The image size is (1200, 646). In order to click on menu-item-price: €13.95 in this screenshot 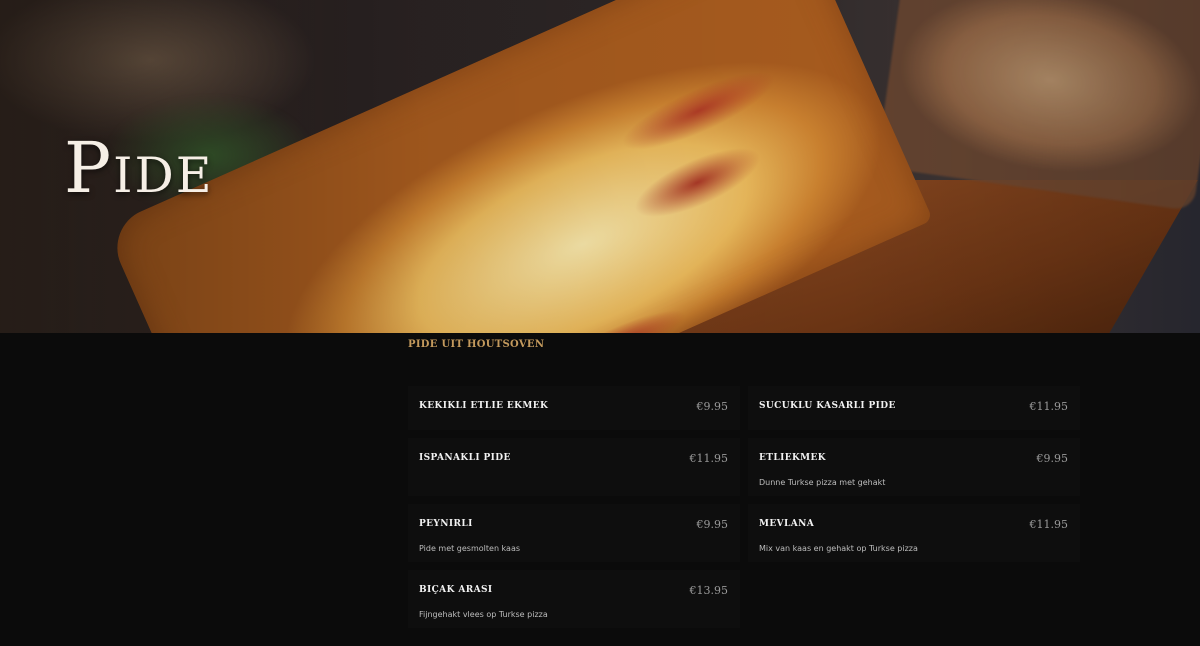, I will do `click(709, 590)`.